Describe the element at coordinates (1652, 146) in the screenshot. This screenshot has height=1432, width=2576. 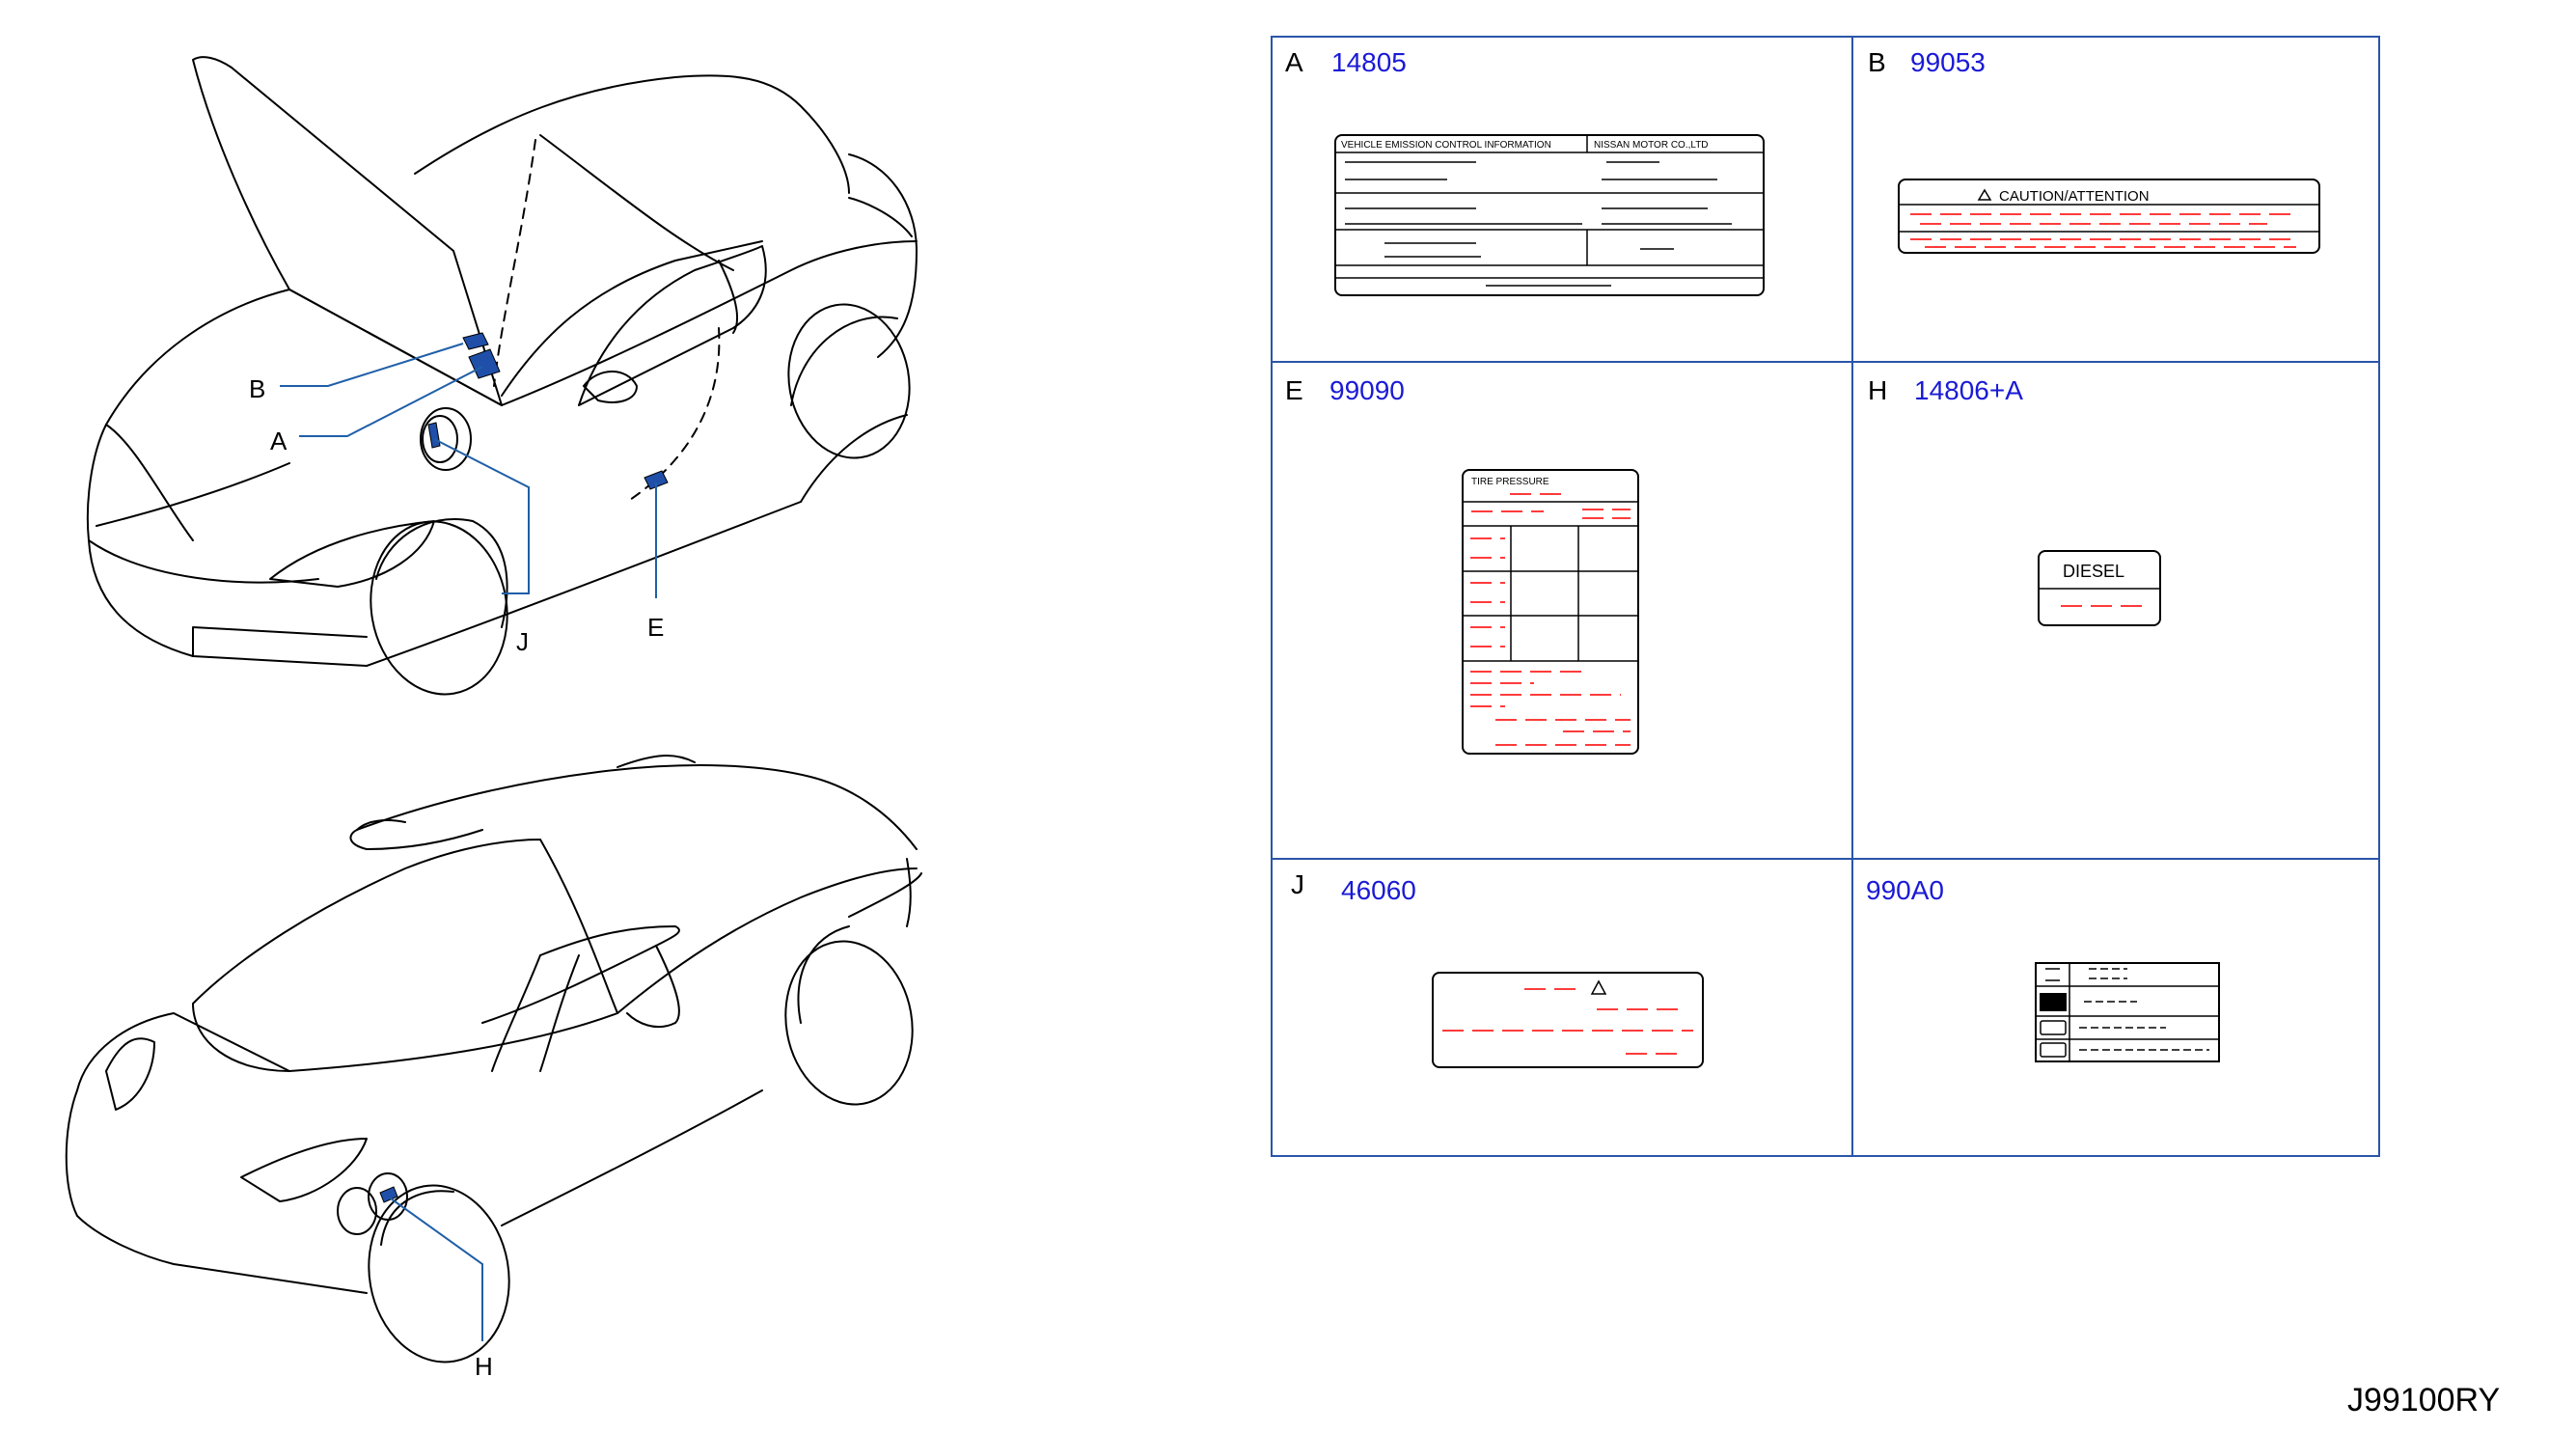
I see `emission-label-right-heading: NISSAN MOTOR CO.,LTD` at that location.